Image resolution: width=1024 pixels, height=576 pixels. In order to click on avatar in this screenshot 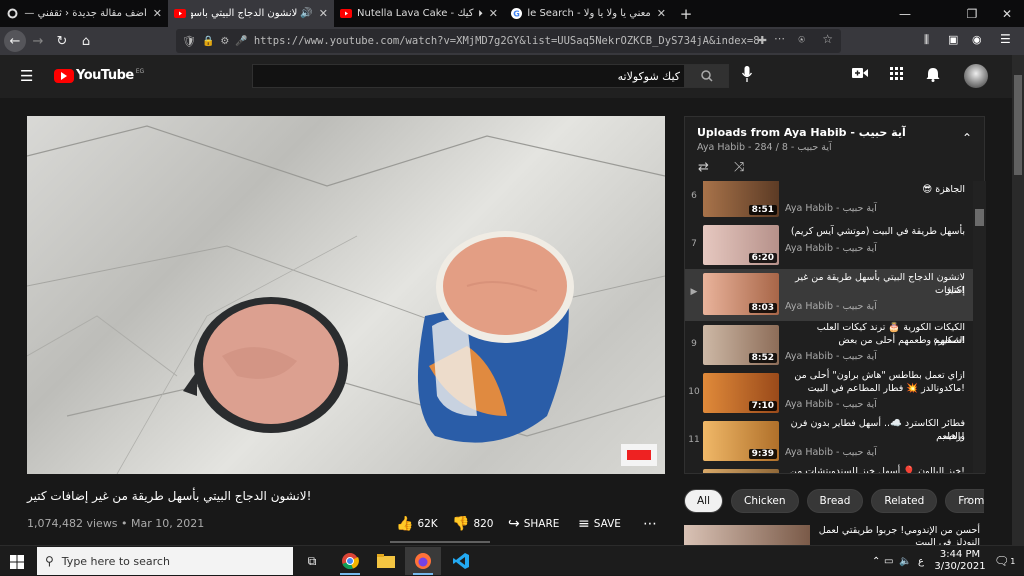, I will do `click(976, 76)`.